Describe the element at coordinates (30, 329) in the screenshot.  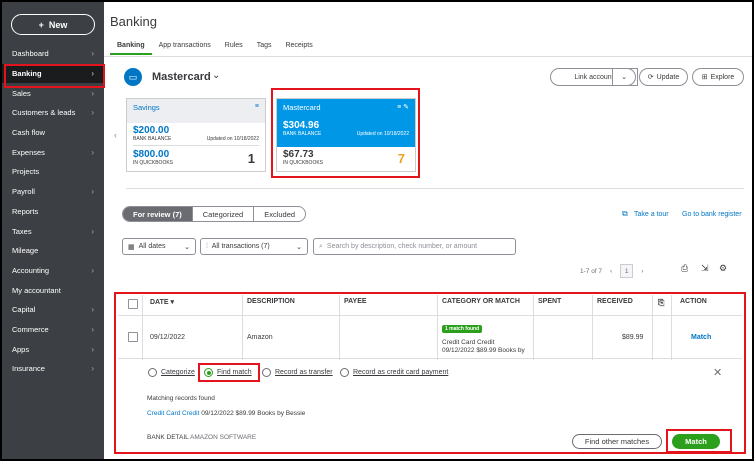
I see `sidebar-item-label: Commerce` at that location.